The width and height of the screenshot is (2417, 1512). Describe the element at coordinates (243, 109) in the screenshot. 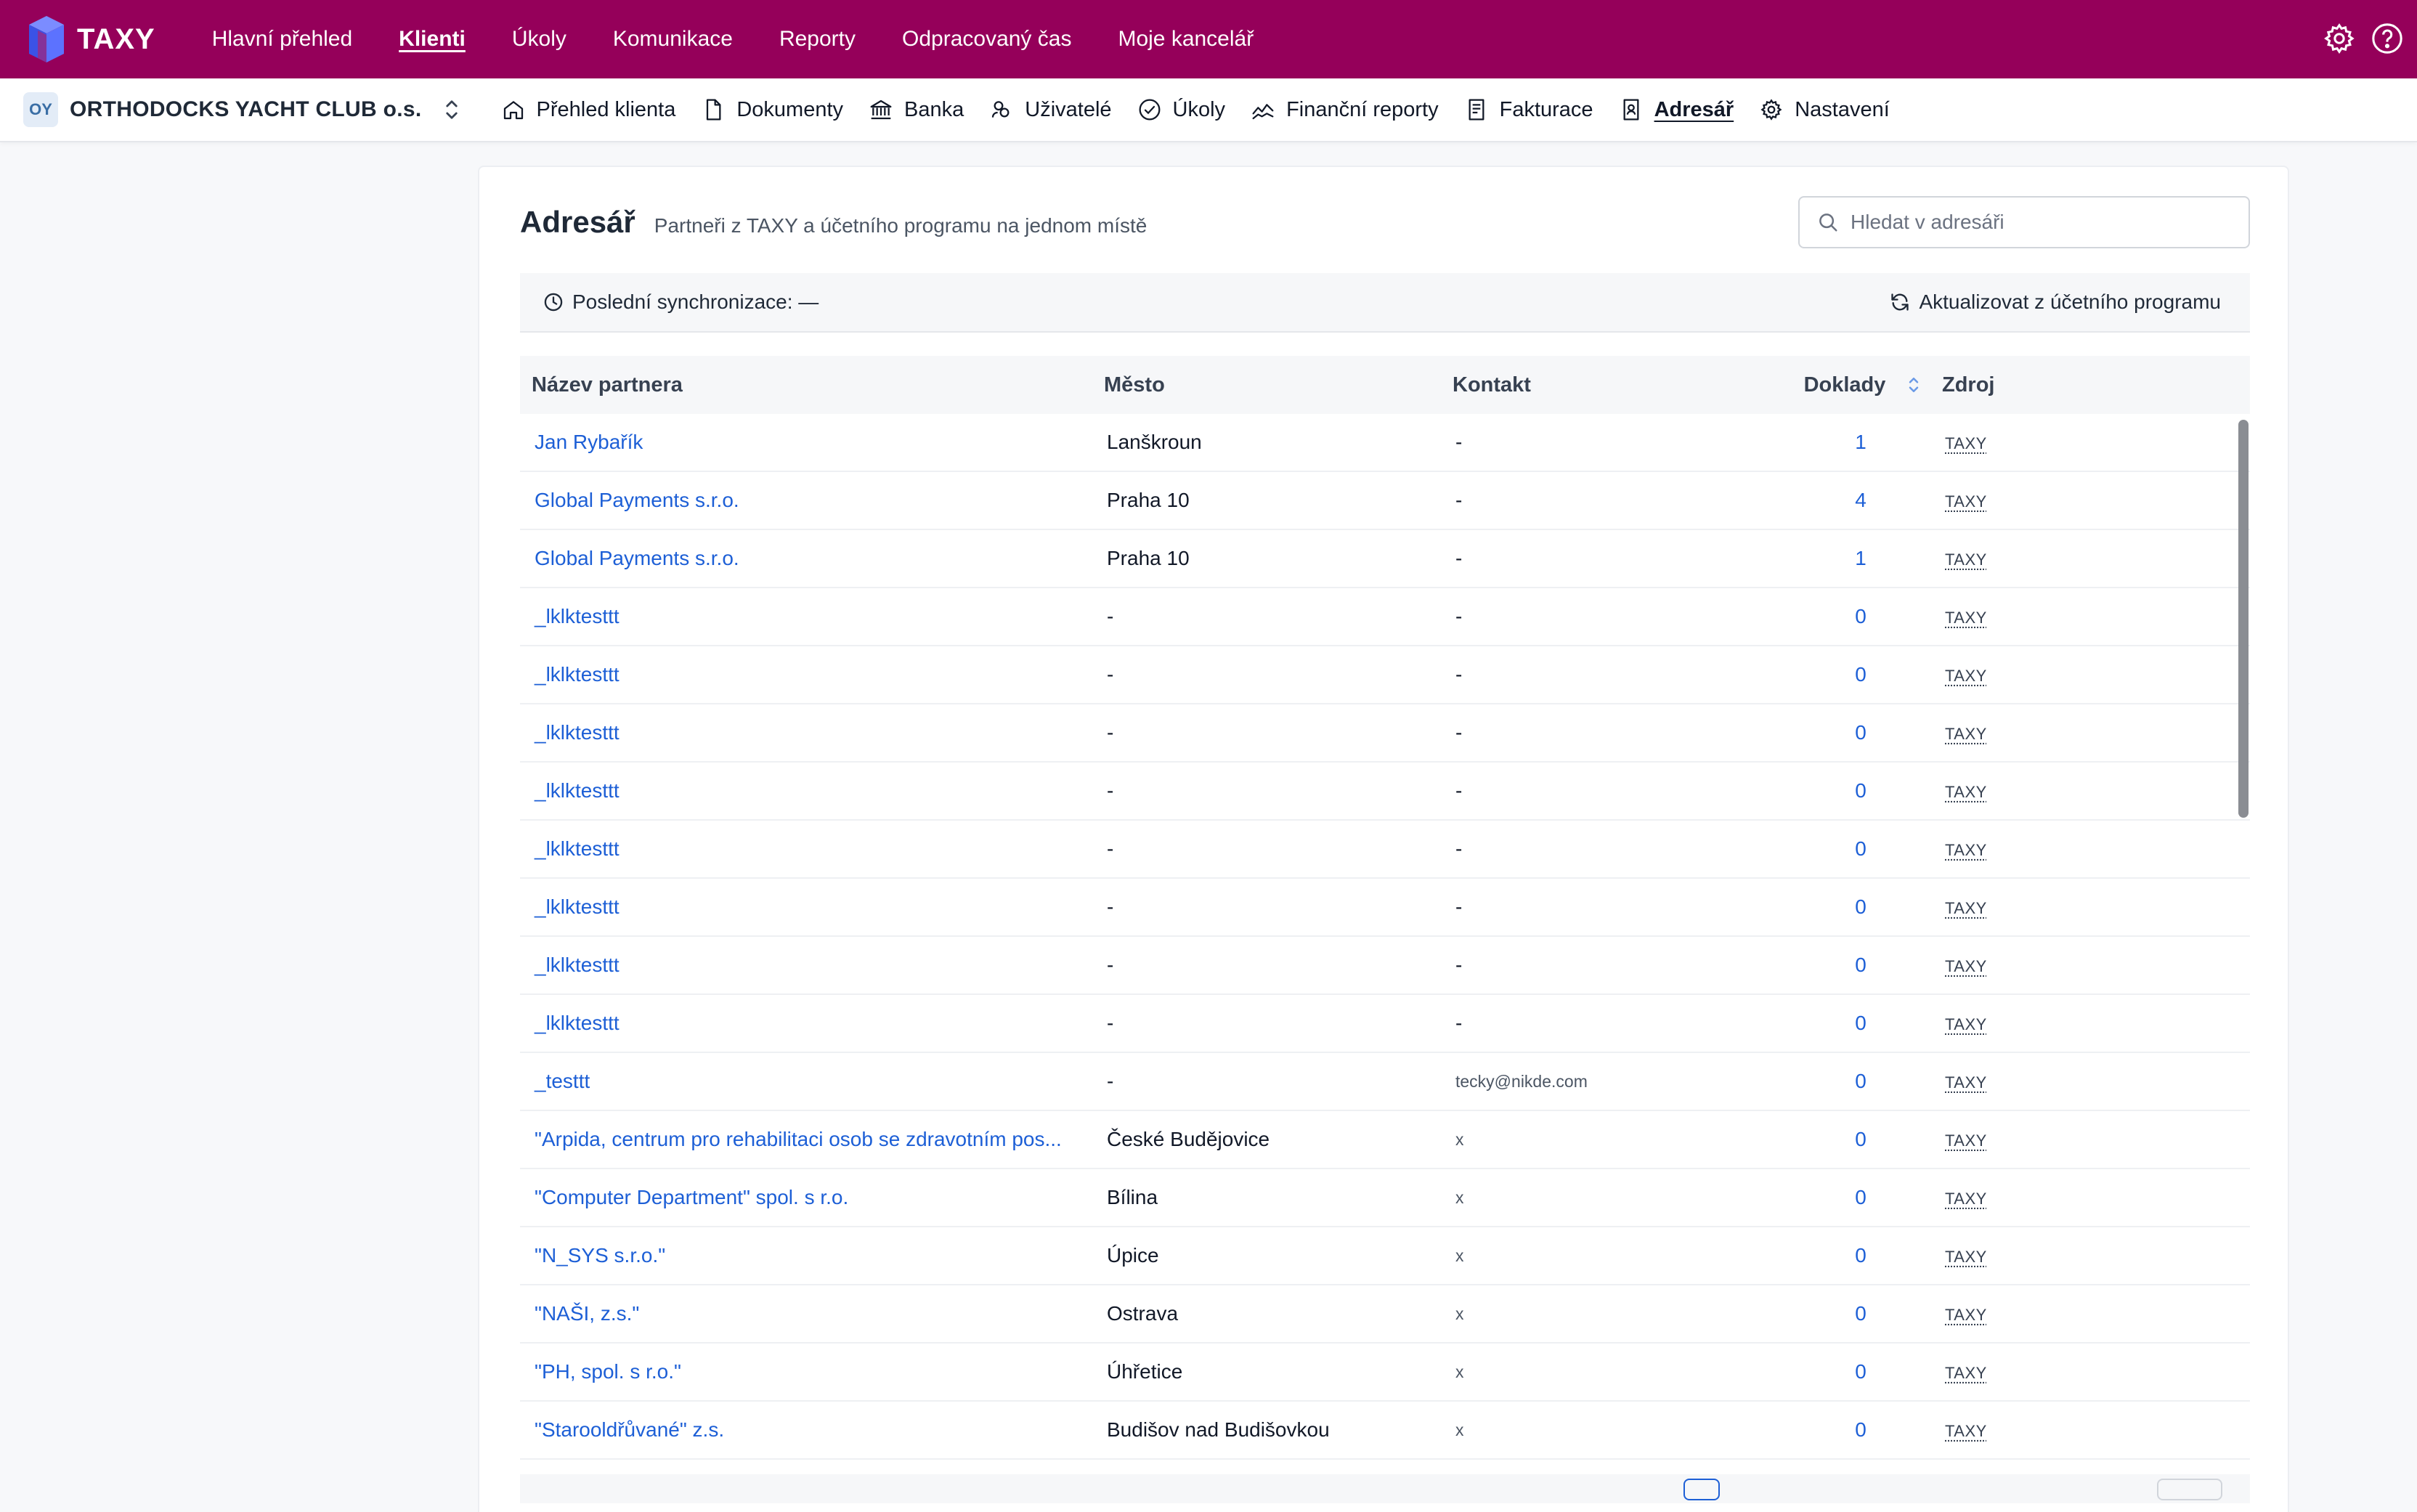

I see `client-selector: OY ORTHODOCKS YACHT CLUB o.s.` at that location.